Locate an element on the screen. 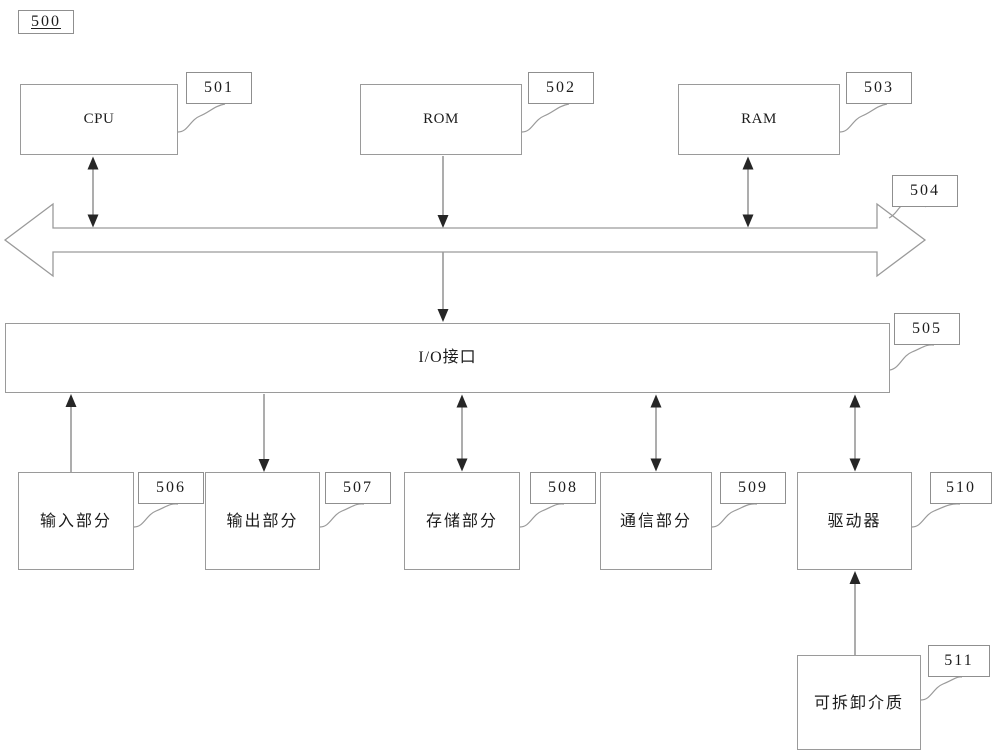  node-storage: 存储部分 is located at coordinates (462, 521).